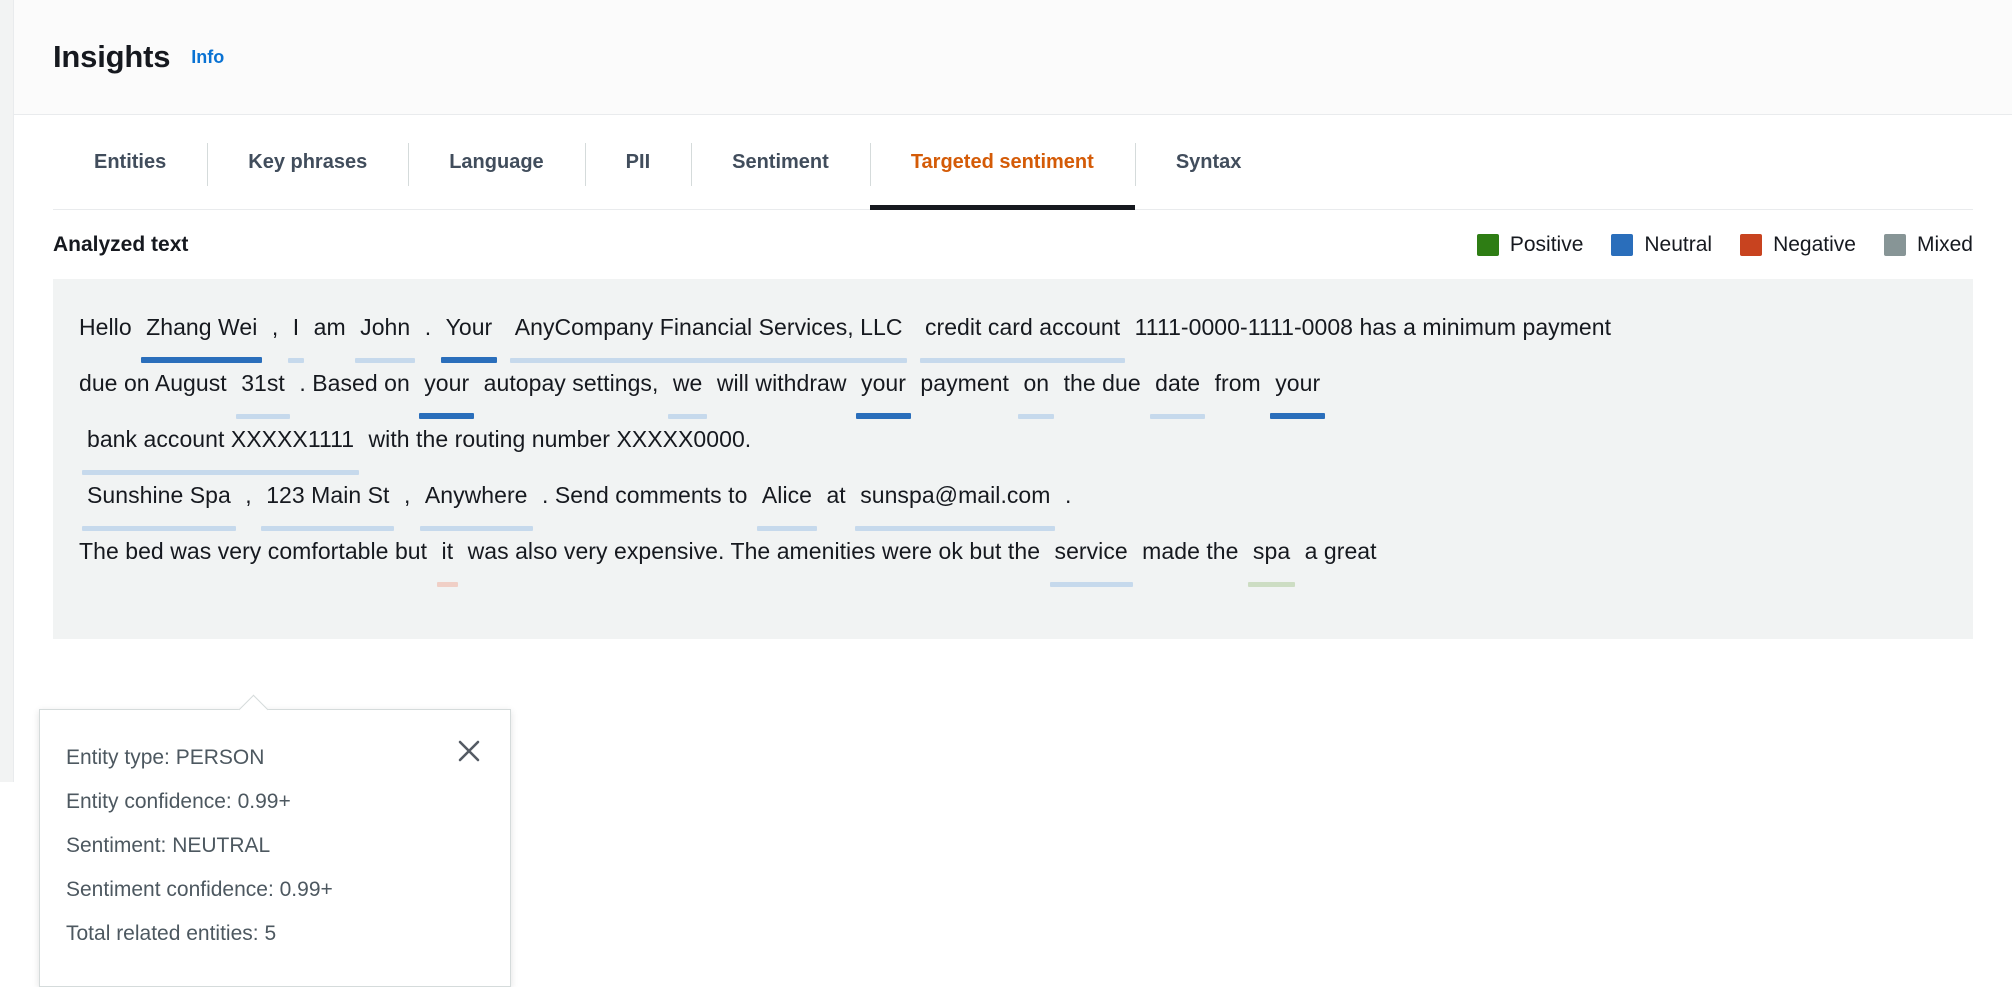  Describe the element at coordinates (201, 331) in the screenshot. I see `entity-token: Zhang Wei` at that location.